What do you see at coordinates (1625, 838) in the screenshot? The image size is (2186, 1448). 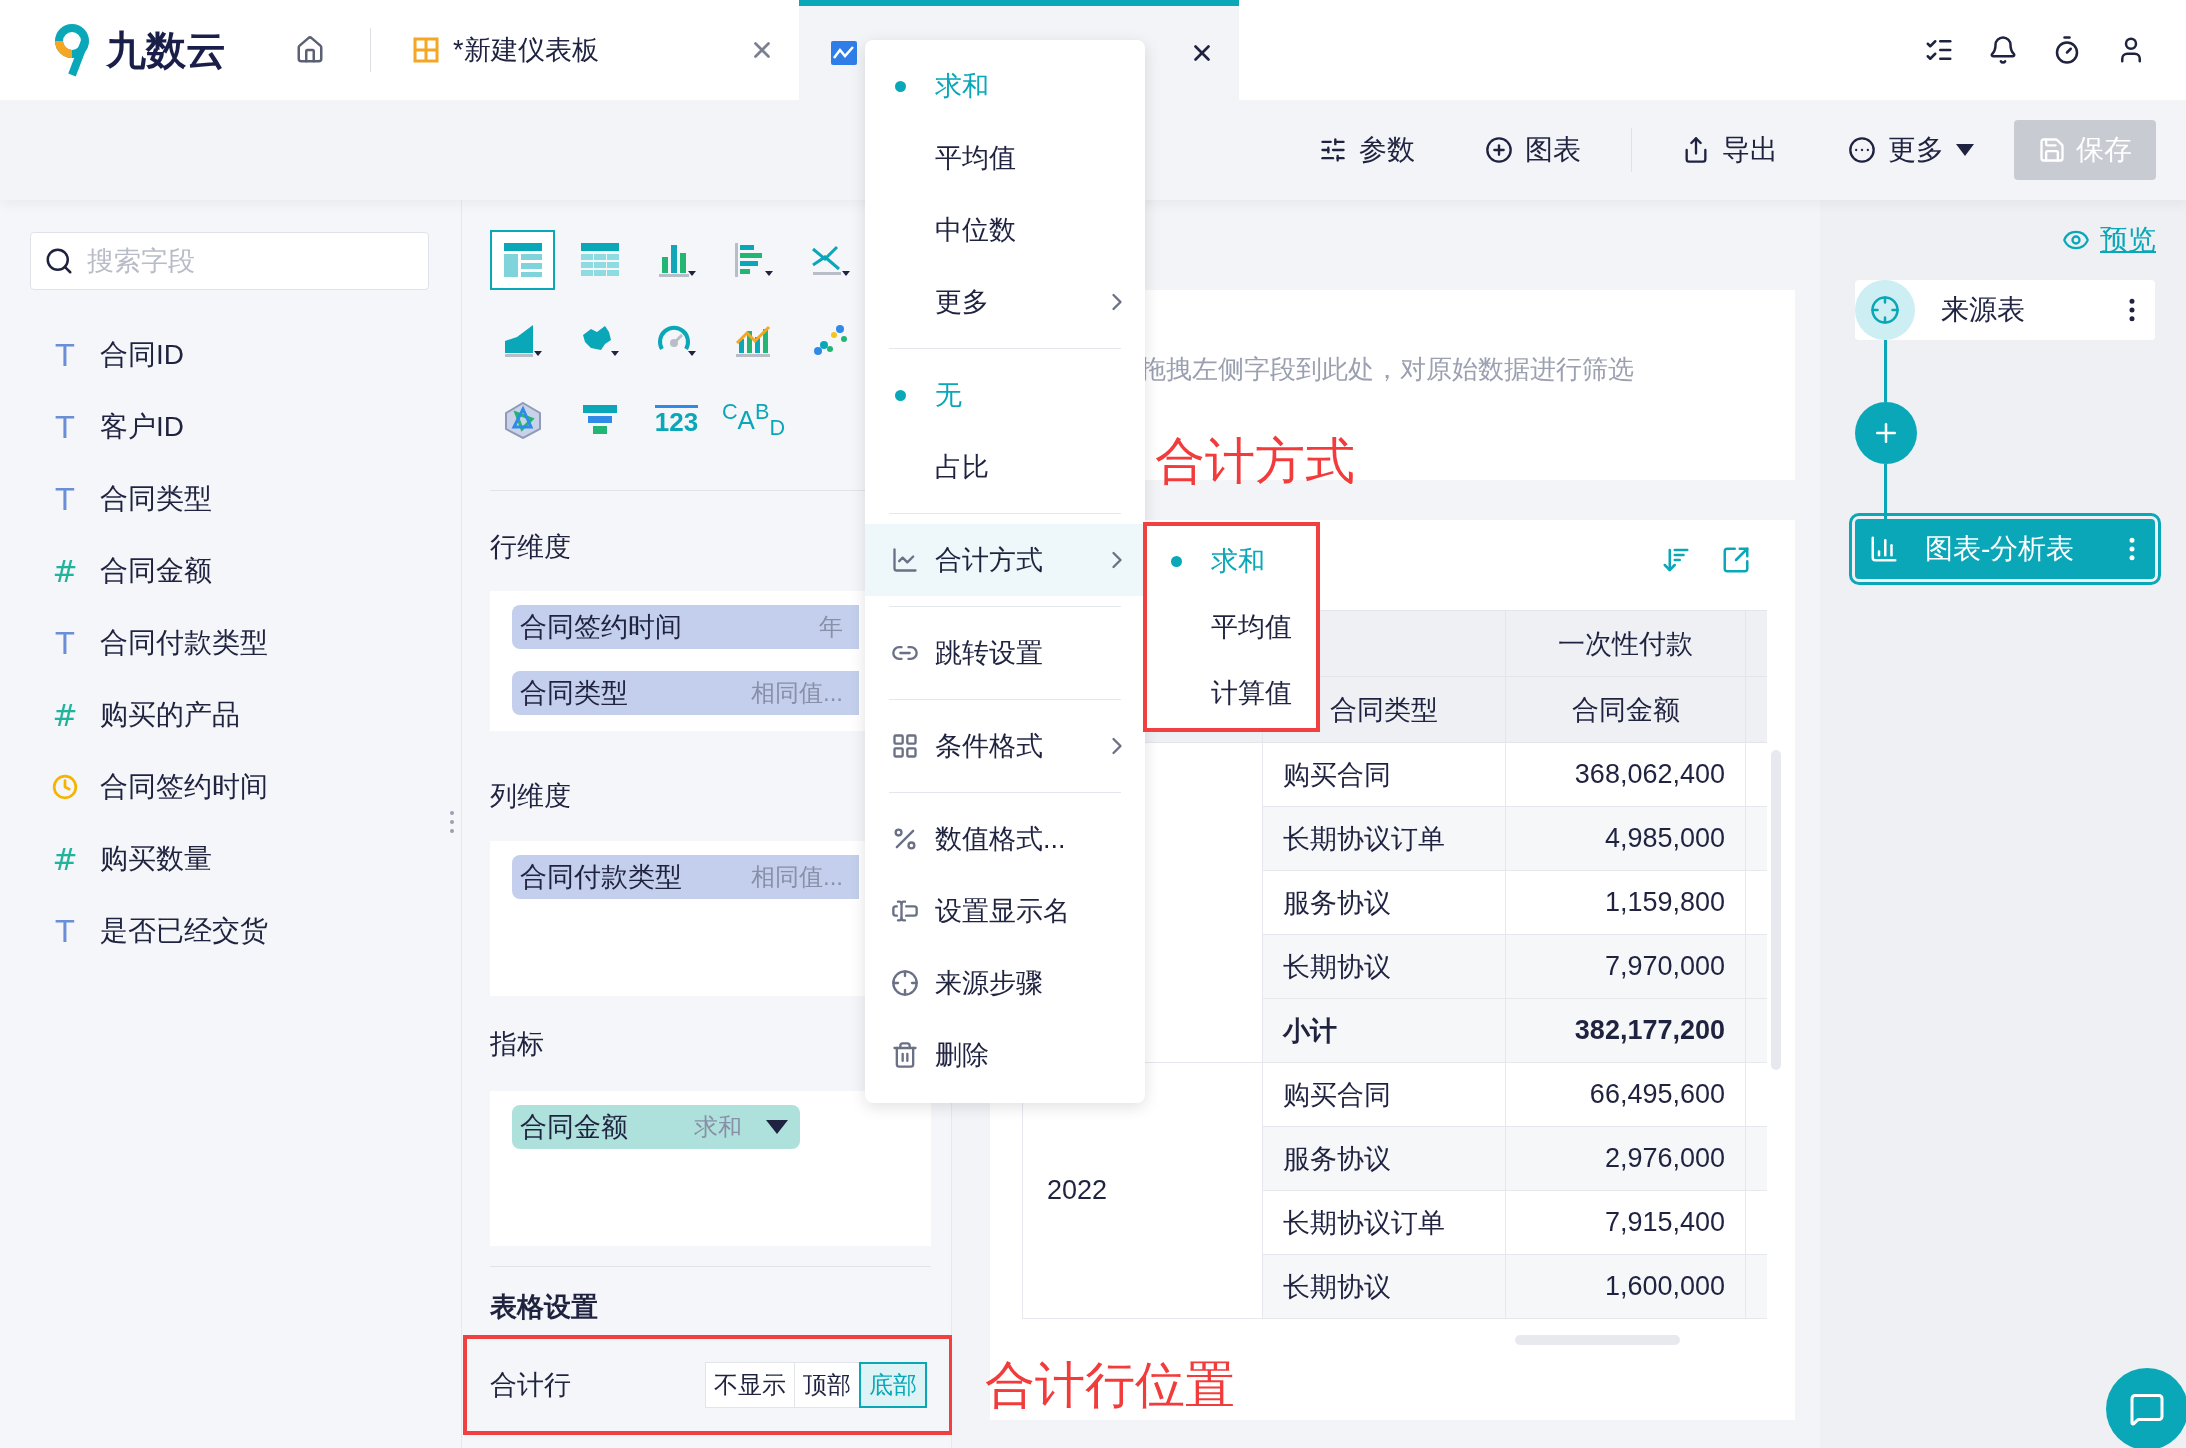 I see `table-cell: 4,985,000` at bounding box center [1625, 838].